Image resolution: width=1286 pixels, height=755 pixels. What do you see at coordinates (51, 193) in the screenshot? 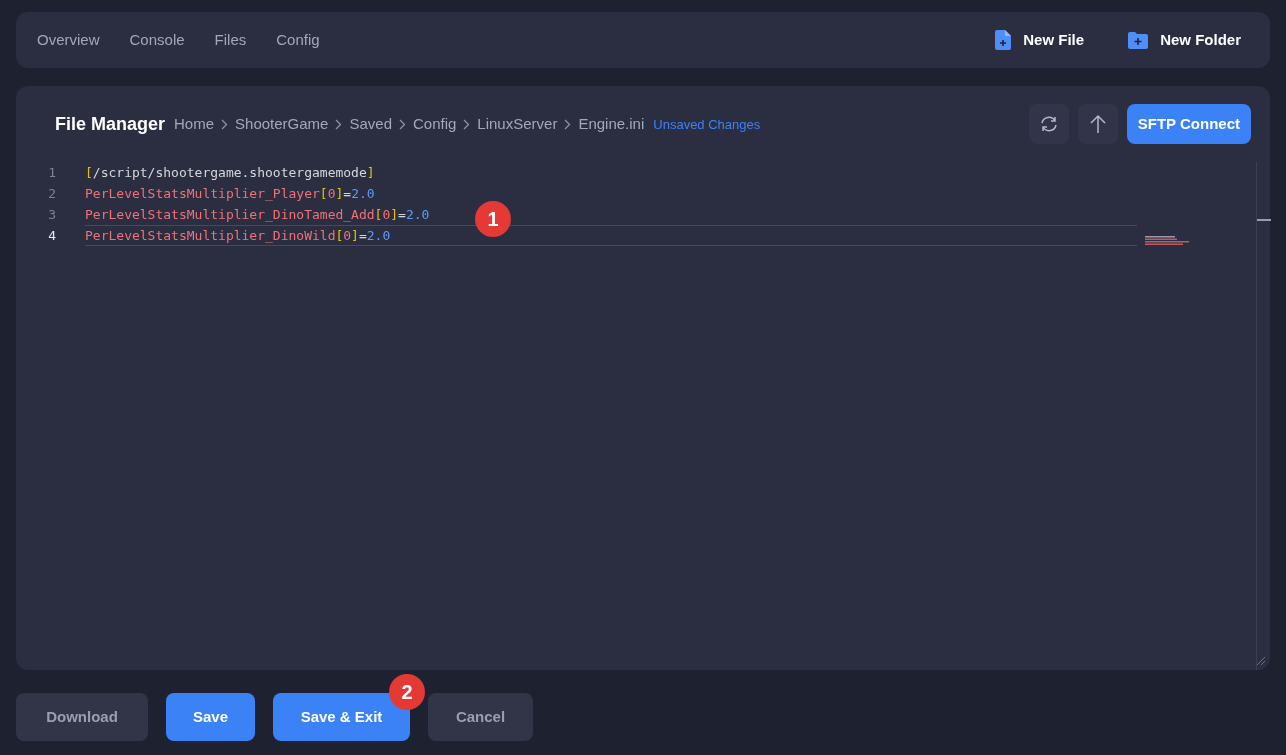
I see `line-number: 2` at bounding box center [51, 193].